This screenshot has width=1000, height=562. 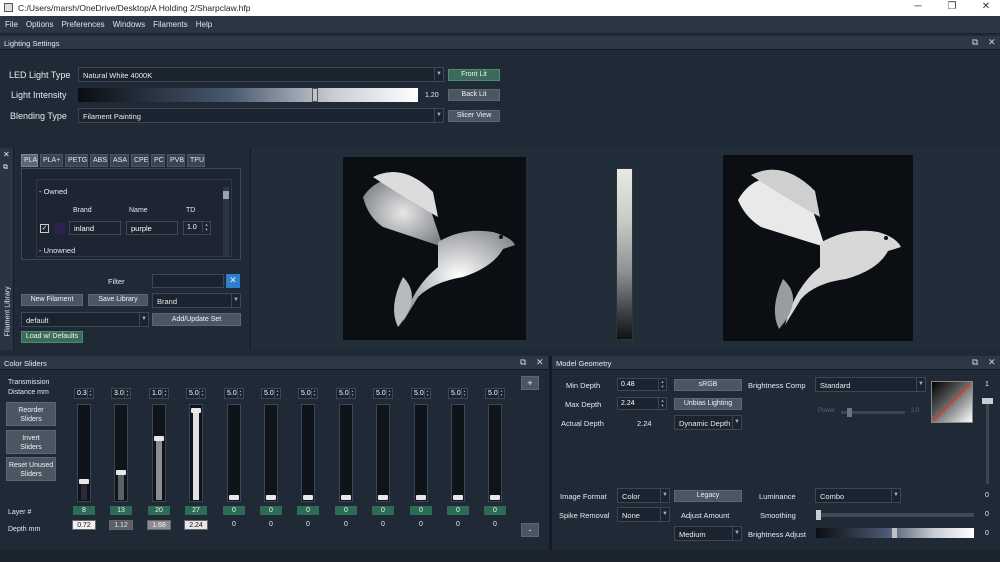 What do you see at coordinates (226, 195) in the screenshot?
I see `scrollbar-thumb` at bounding box center [226, 195].